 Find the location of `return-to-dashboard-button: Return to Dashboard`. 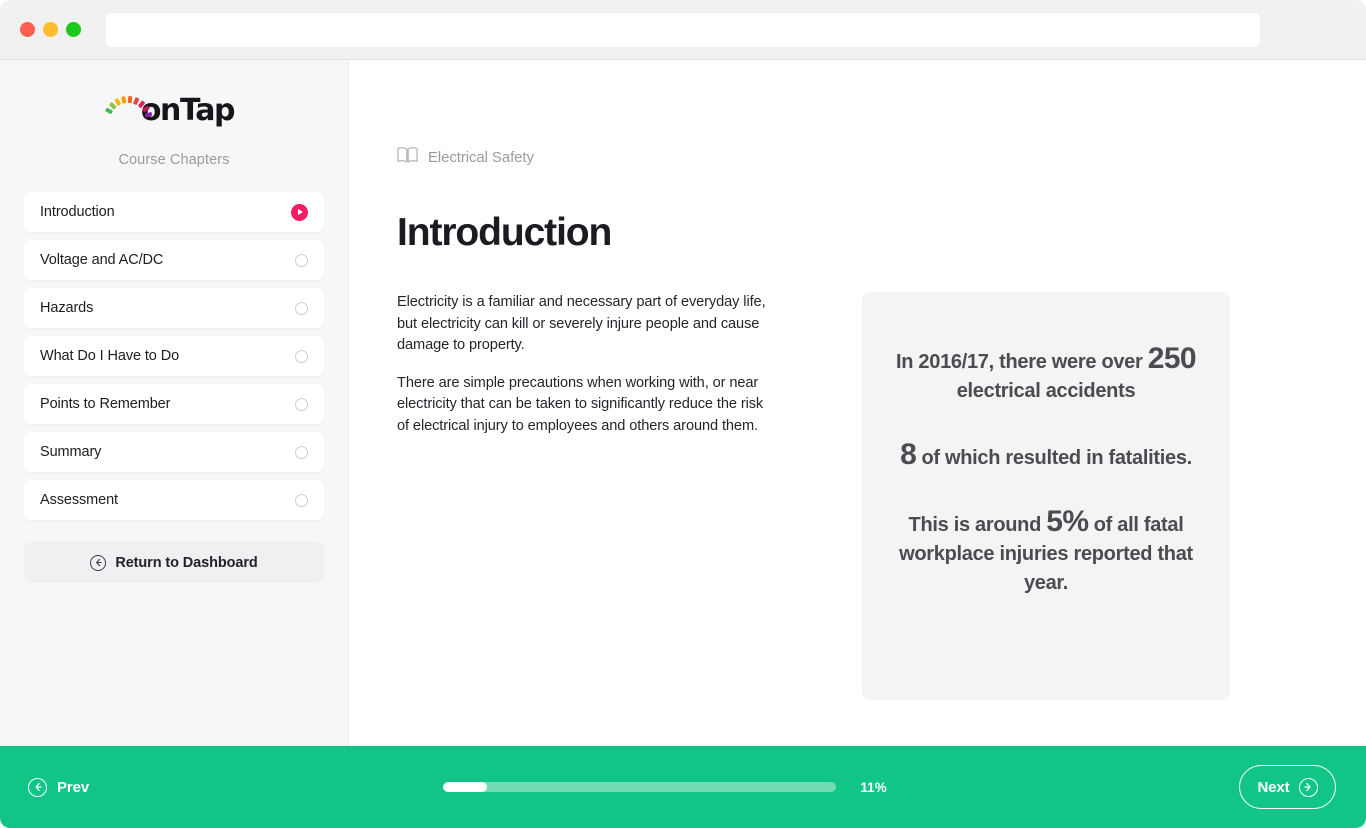

return-to-dashboard-button: Return to Dashboard is located at coordinates (174, 562).